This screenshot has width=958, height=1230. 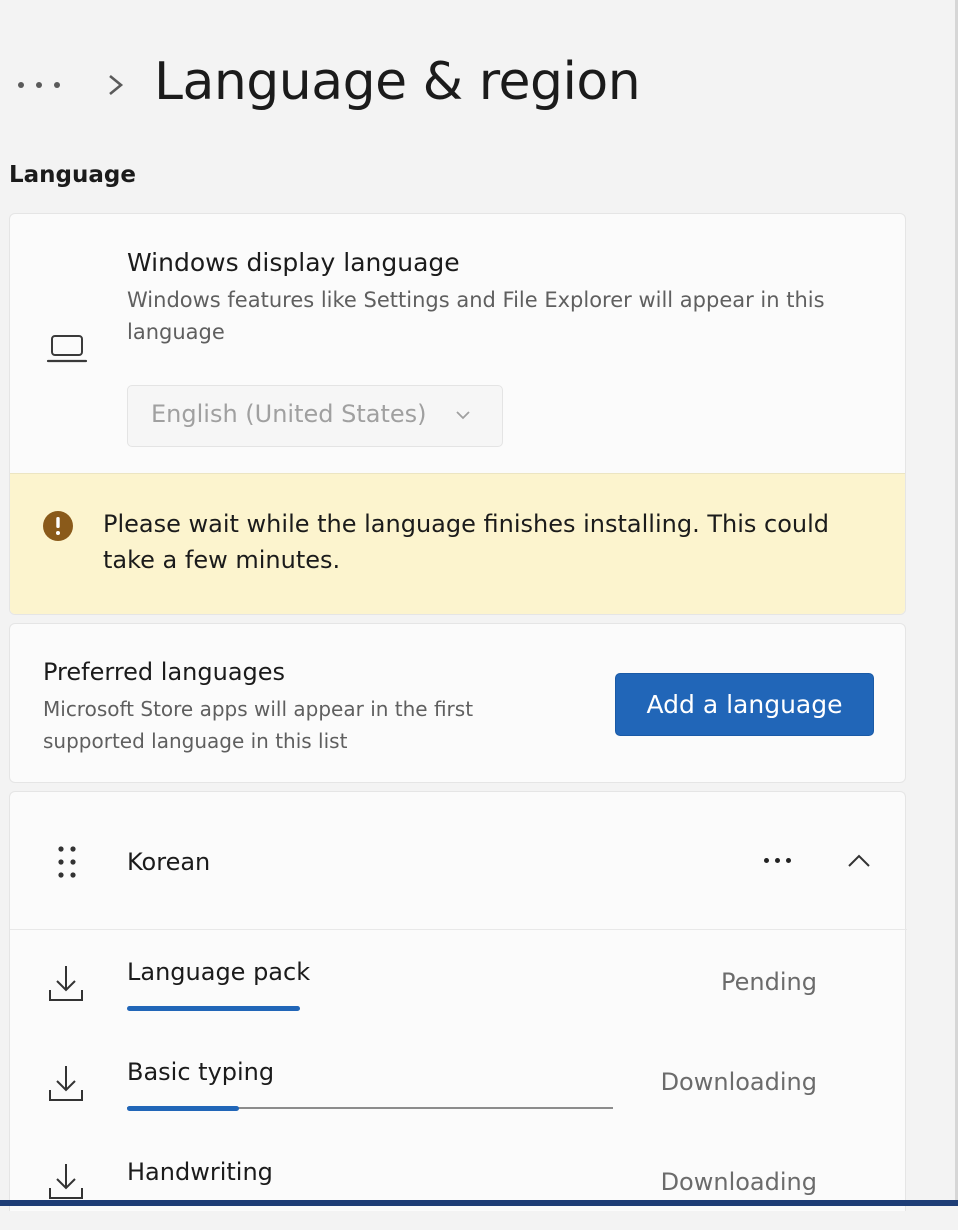 I want to click on feature-status: Pending, so click(x=769, y=982).